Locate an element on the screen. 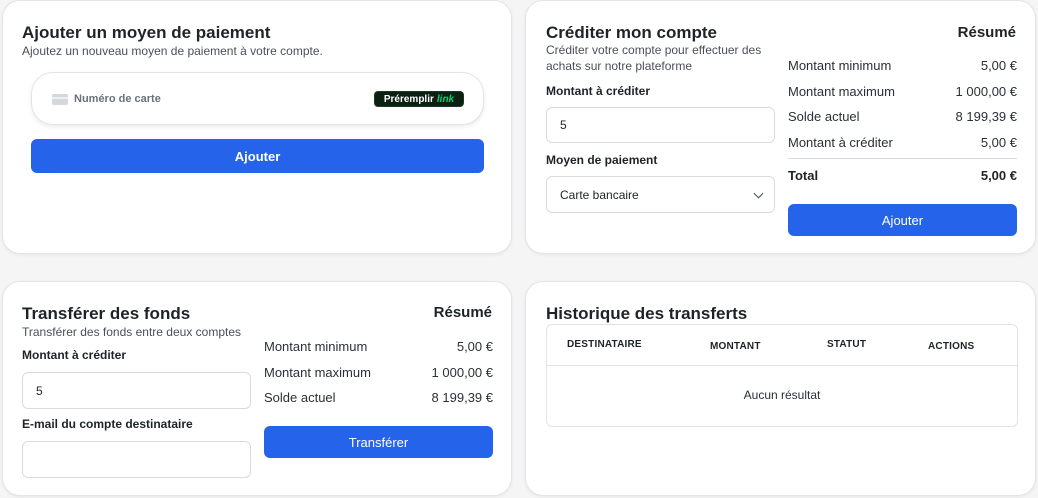 This screenshot has height=498, width=1038. add-payment-button: Ajouter is located at coordinates (257, 156).